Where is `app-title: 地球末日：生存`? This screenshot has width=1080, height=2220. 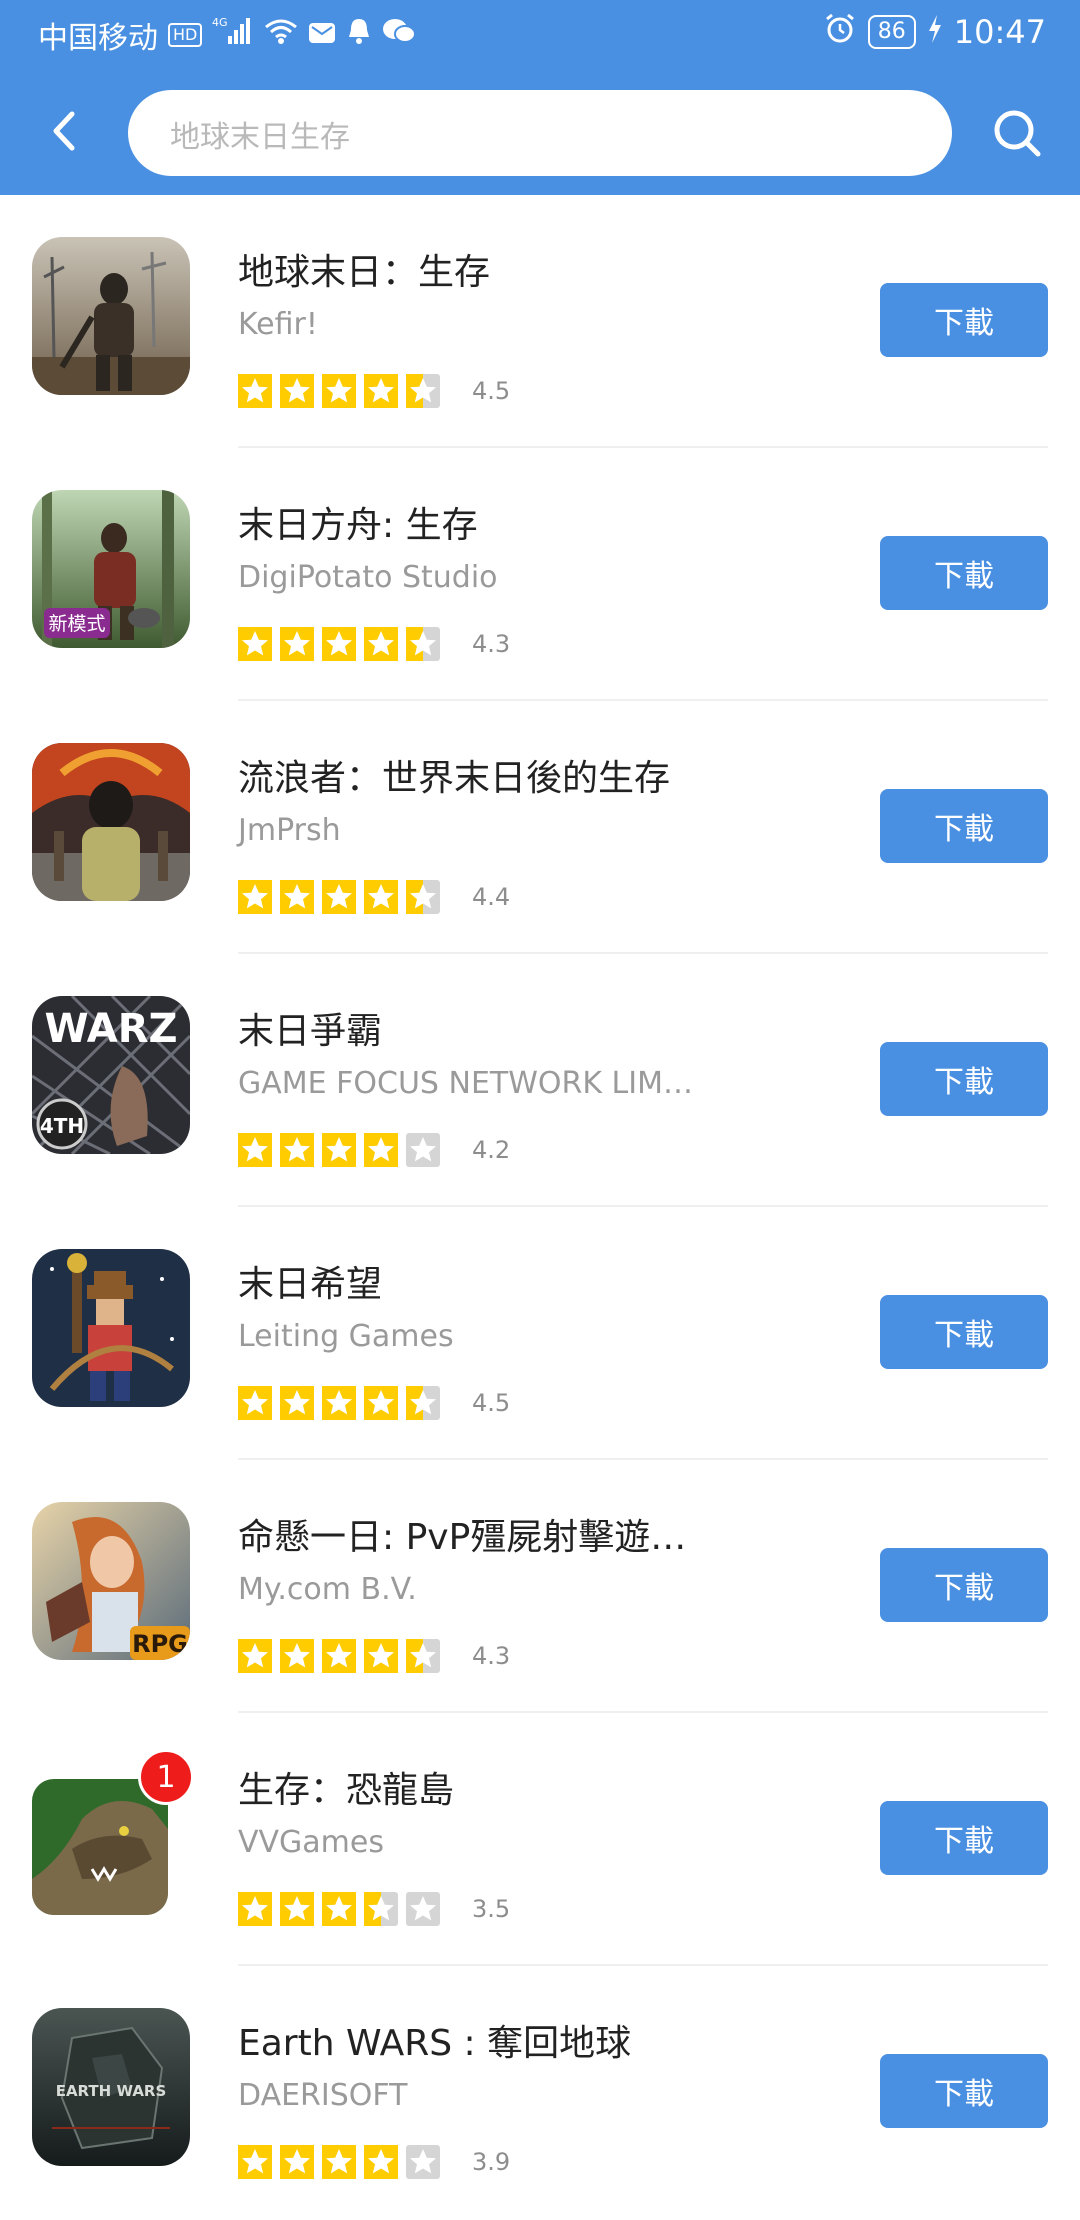 app-title: 地球末日：生存 is located at coordinates (364, 269).